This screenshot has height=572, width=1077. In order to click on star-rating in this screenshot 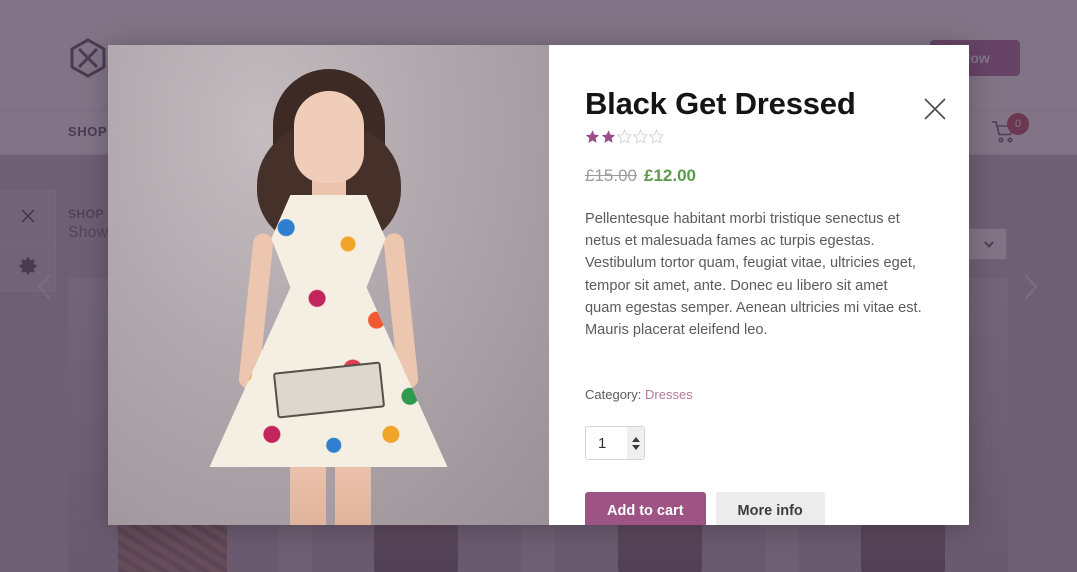, I will do `click(754, 136)`.